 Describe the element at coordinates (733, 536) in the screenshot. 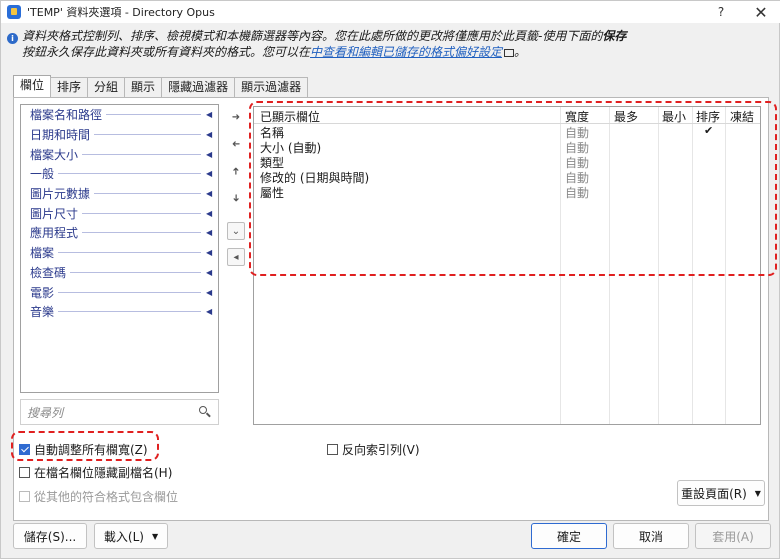

I see `apply-button: 套用(A)` at that location.